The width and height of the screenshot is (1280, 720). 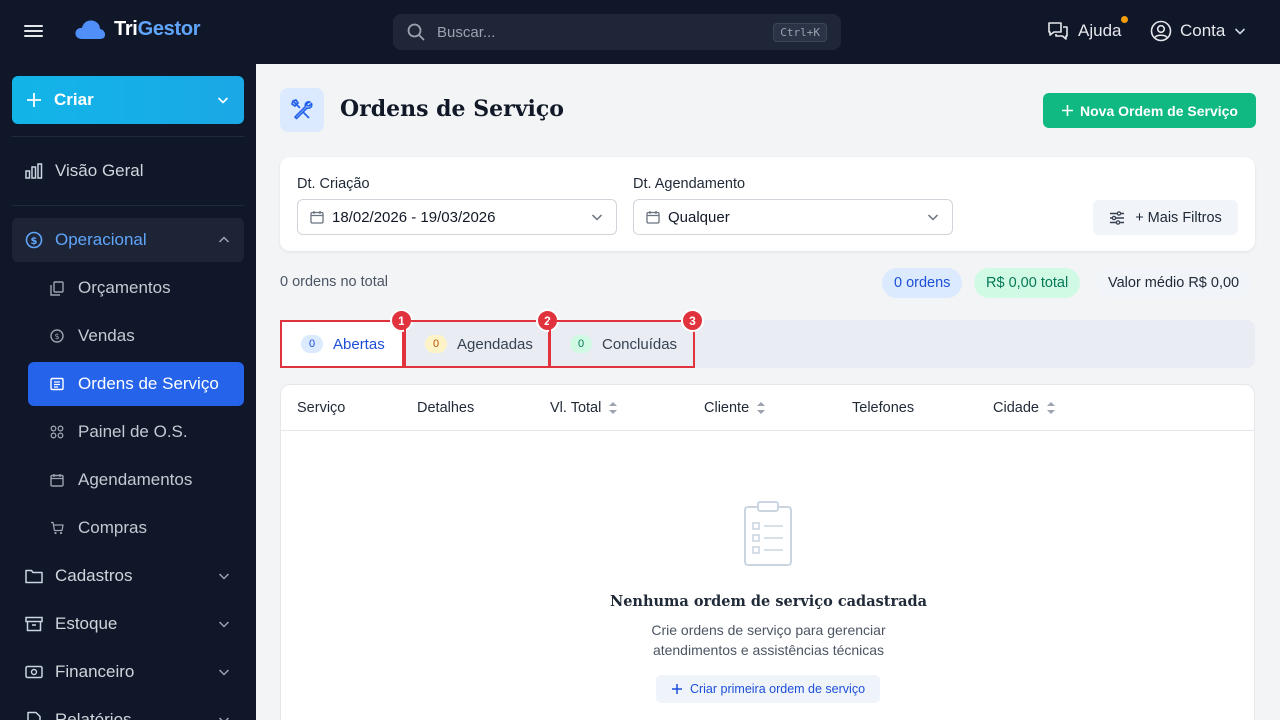 What do you see at coordinates (768, 601) in the screenshot?
I see `empty-state-title: Nenhuma ordem de serviço cadastrada` at bounding box center [768, 601].